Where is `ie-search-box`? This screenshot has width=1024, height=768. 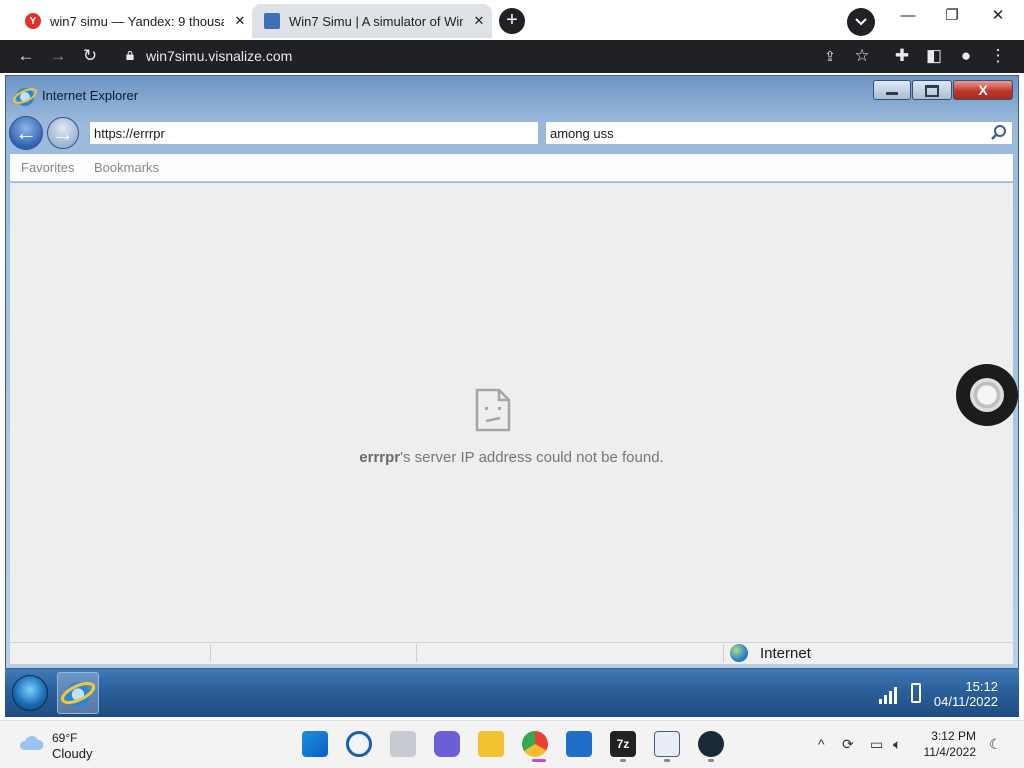 ie-search-box is located at coordinates (779, 133).